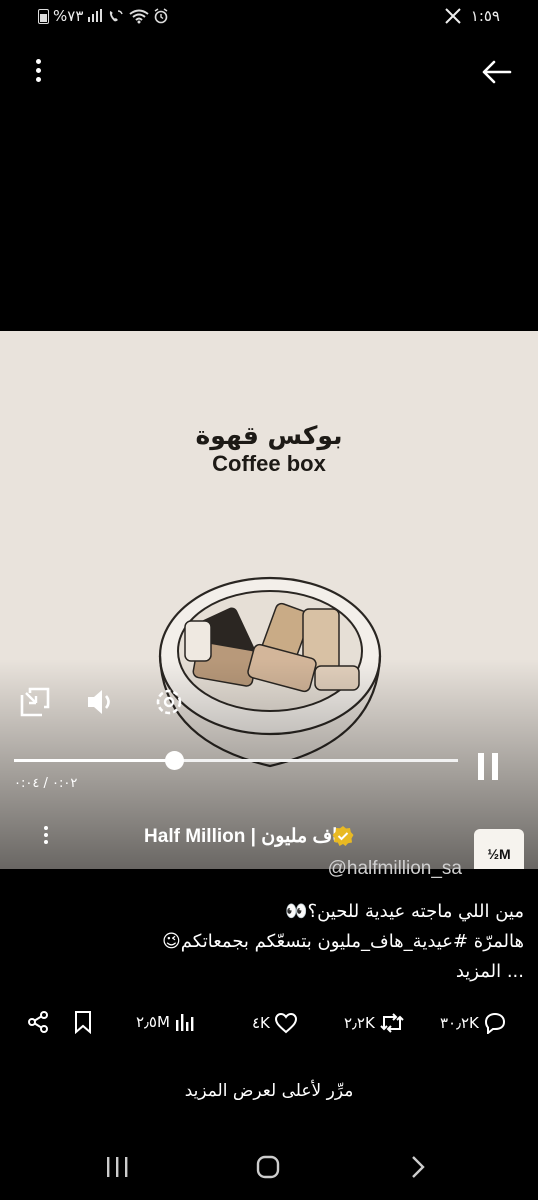 The height and width of the screenshot is (1200, 538). I want to click on views-icon, so click(184, 1022).